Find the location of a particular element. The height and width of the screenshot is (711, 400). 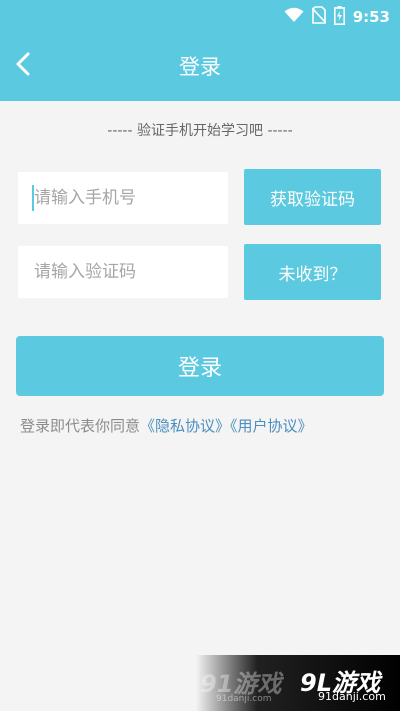

status-bar: 9:53 is located at coordinates (200, 17).